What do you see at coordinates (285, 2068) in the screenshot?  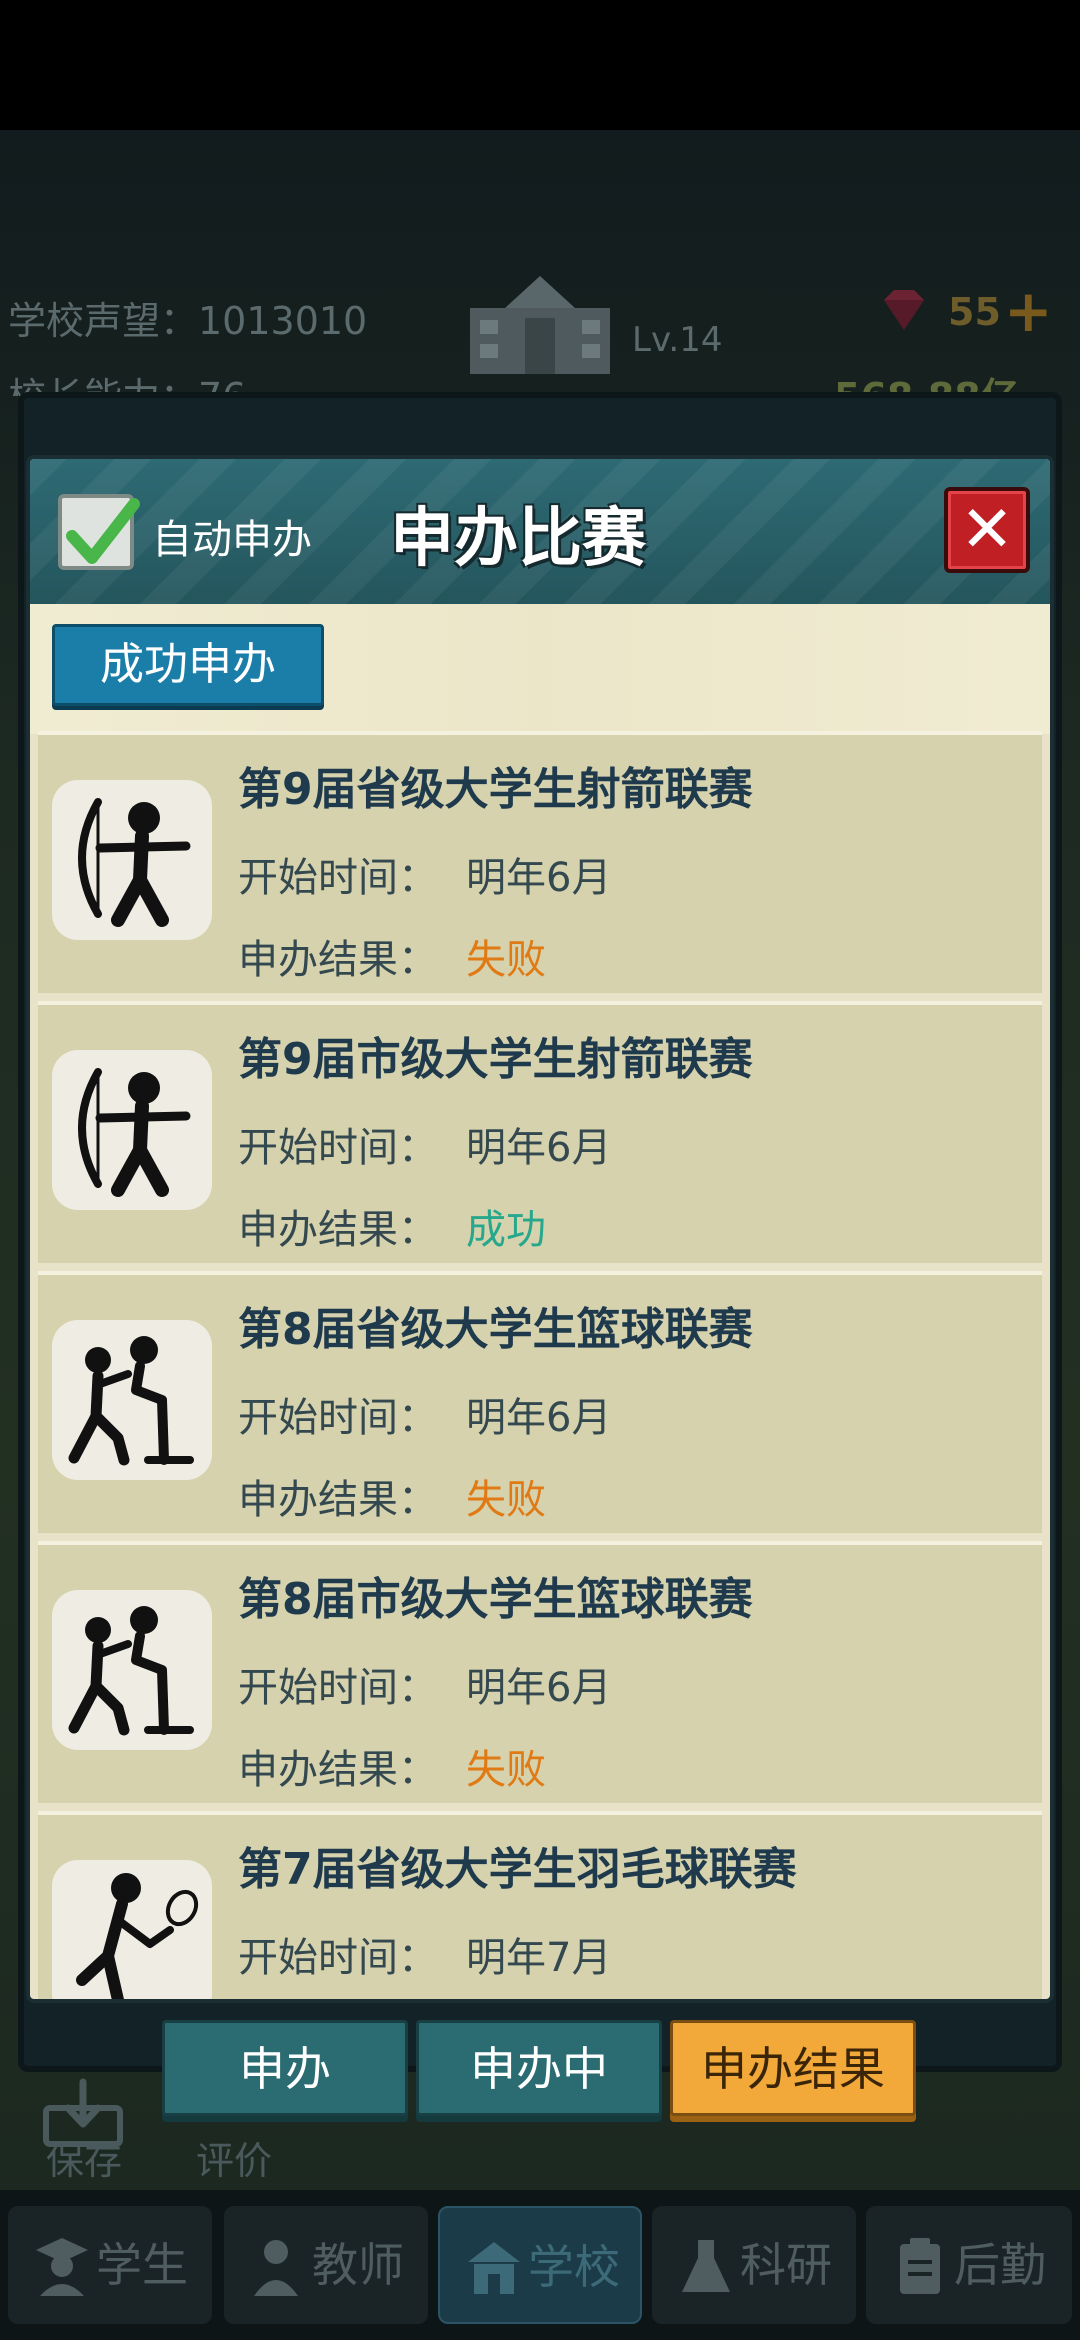 I see `tab-apply: 申办` at bounding box center [285, 2068].